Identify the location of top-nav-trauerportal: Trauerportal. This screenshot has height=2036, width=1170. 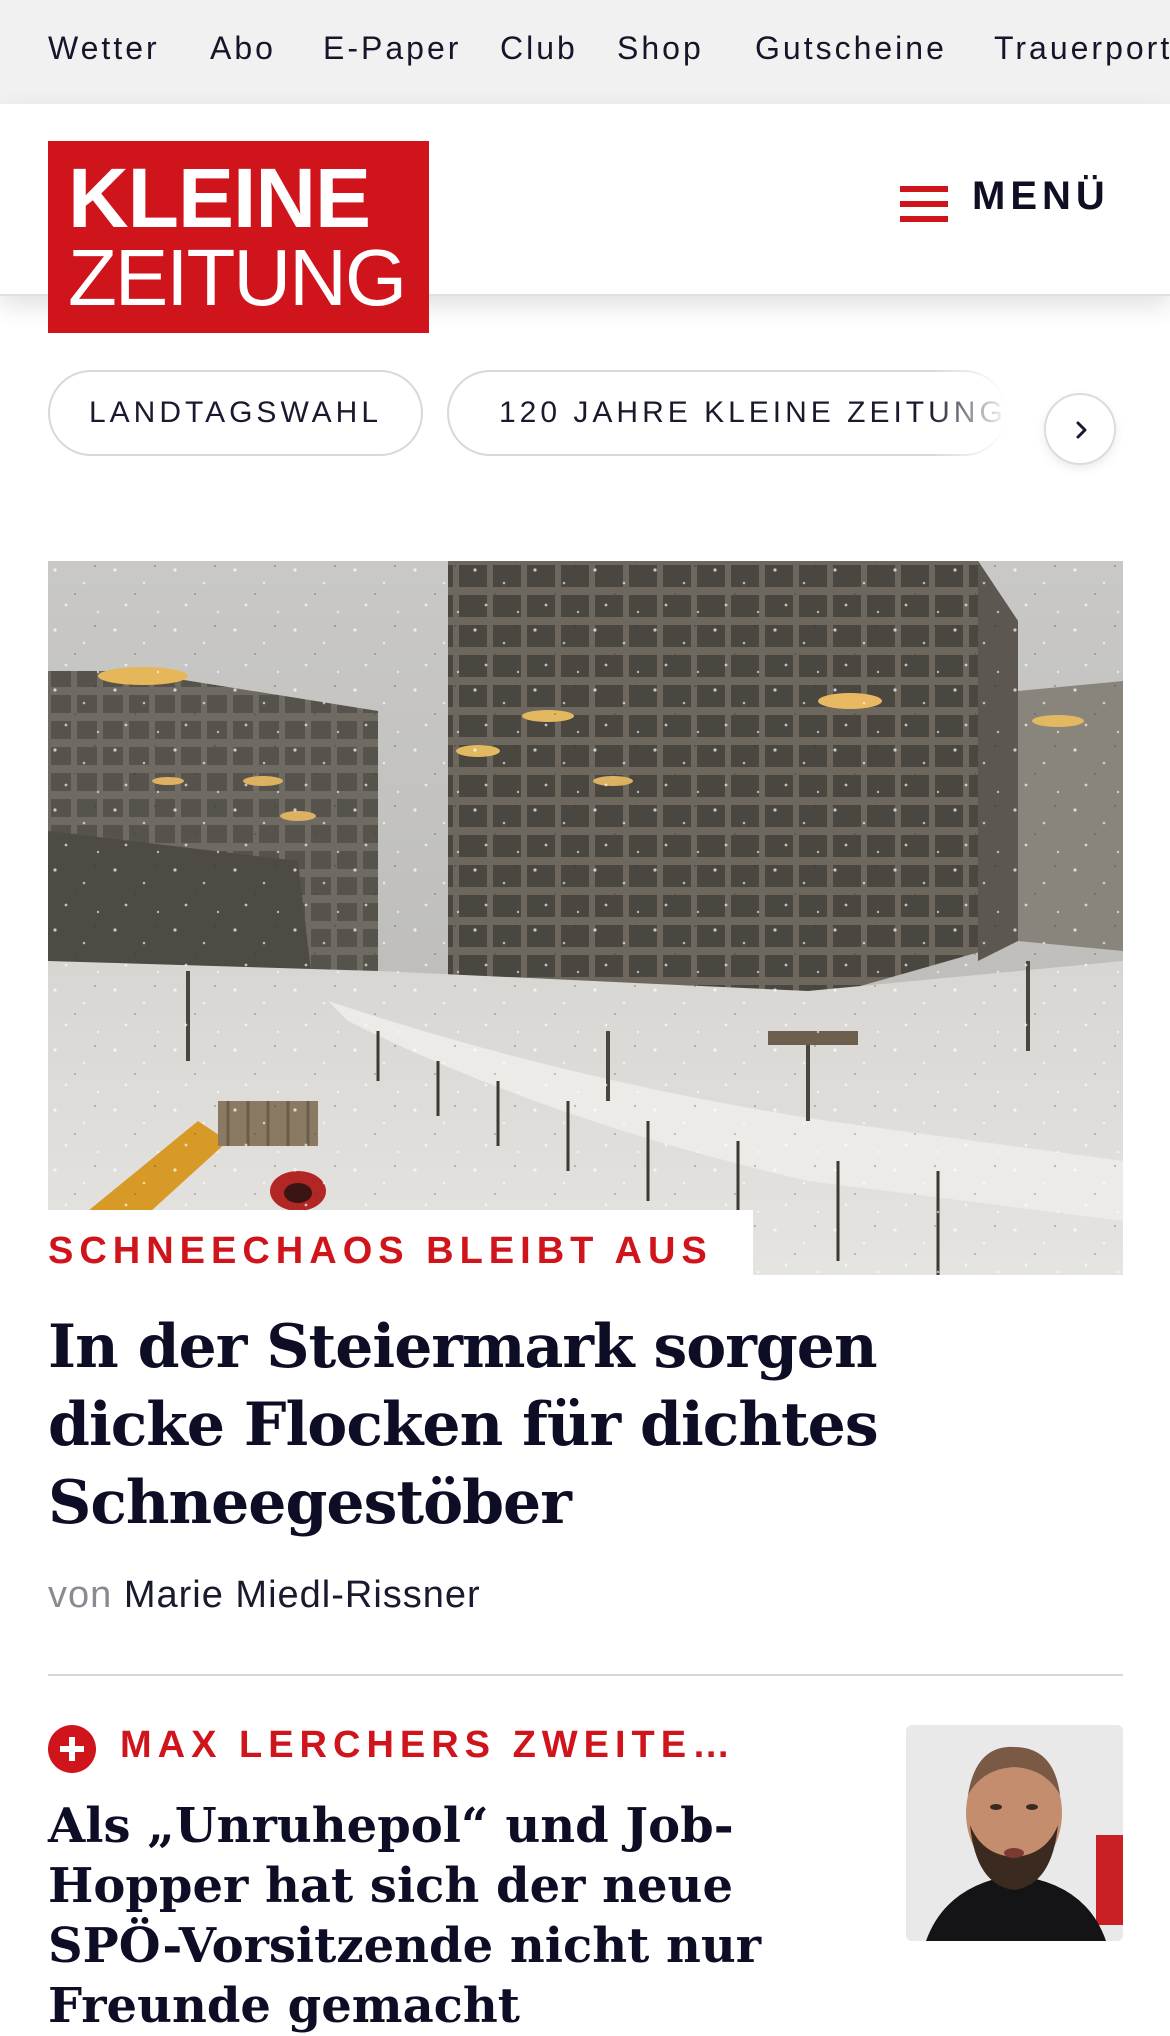
(1082, 48).